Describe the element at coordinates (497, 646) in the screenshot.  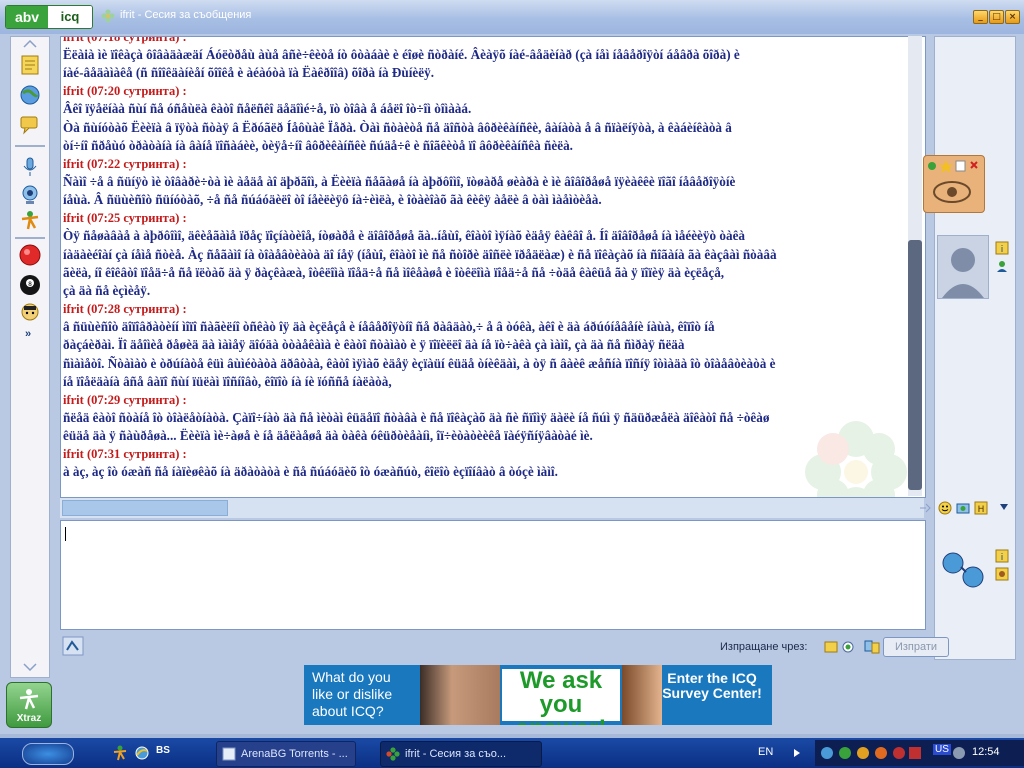
I see `send-options-row: Изпращане чрез:` at that location.